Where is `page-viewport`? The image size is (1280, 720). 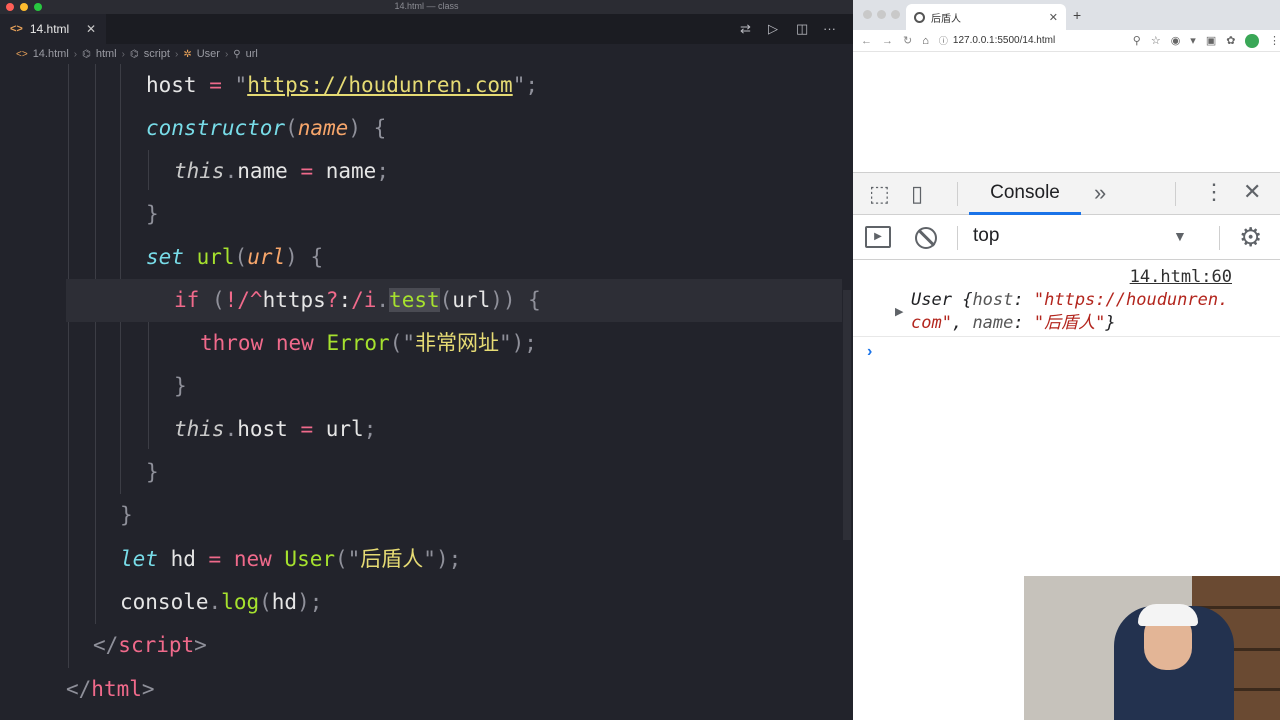
page-viewport is located at coordinates (1066, 112).